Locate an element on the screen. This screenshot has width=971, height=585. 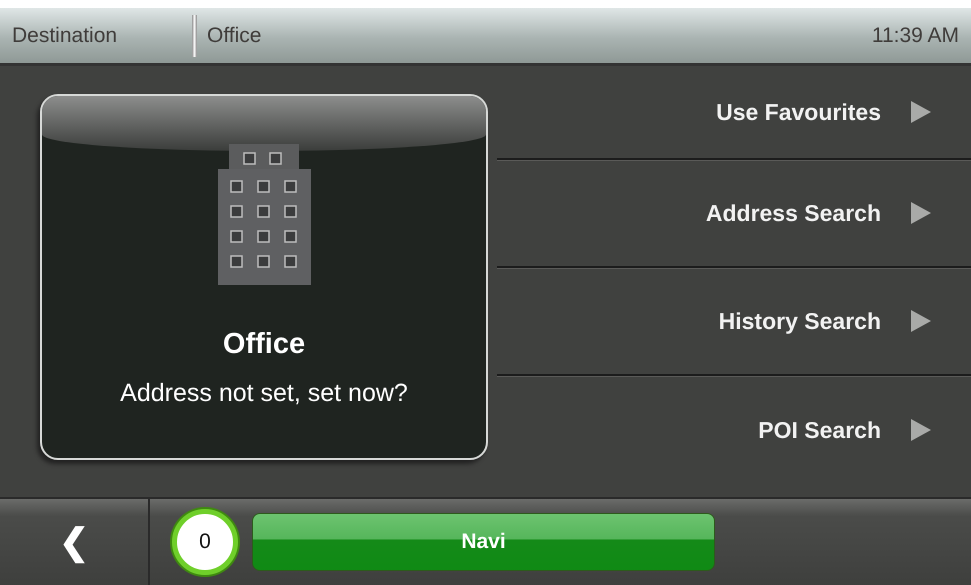
office-building-icon is located at coordinates (264, 214).